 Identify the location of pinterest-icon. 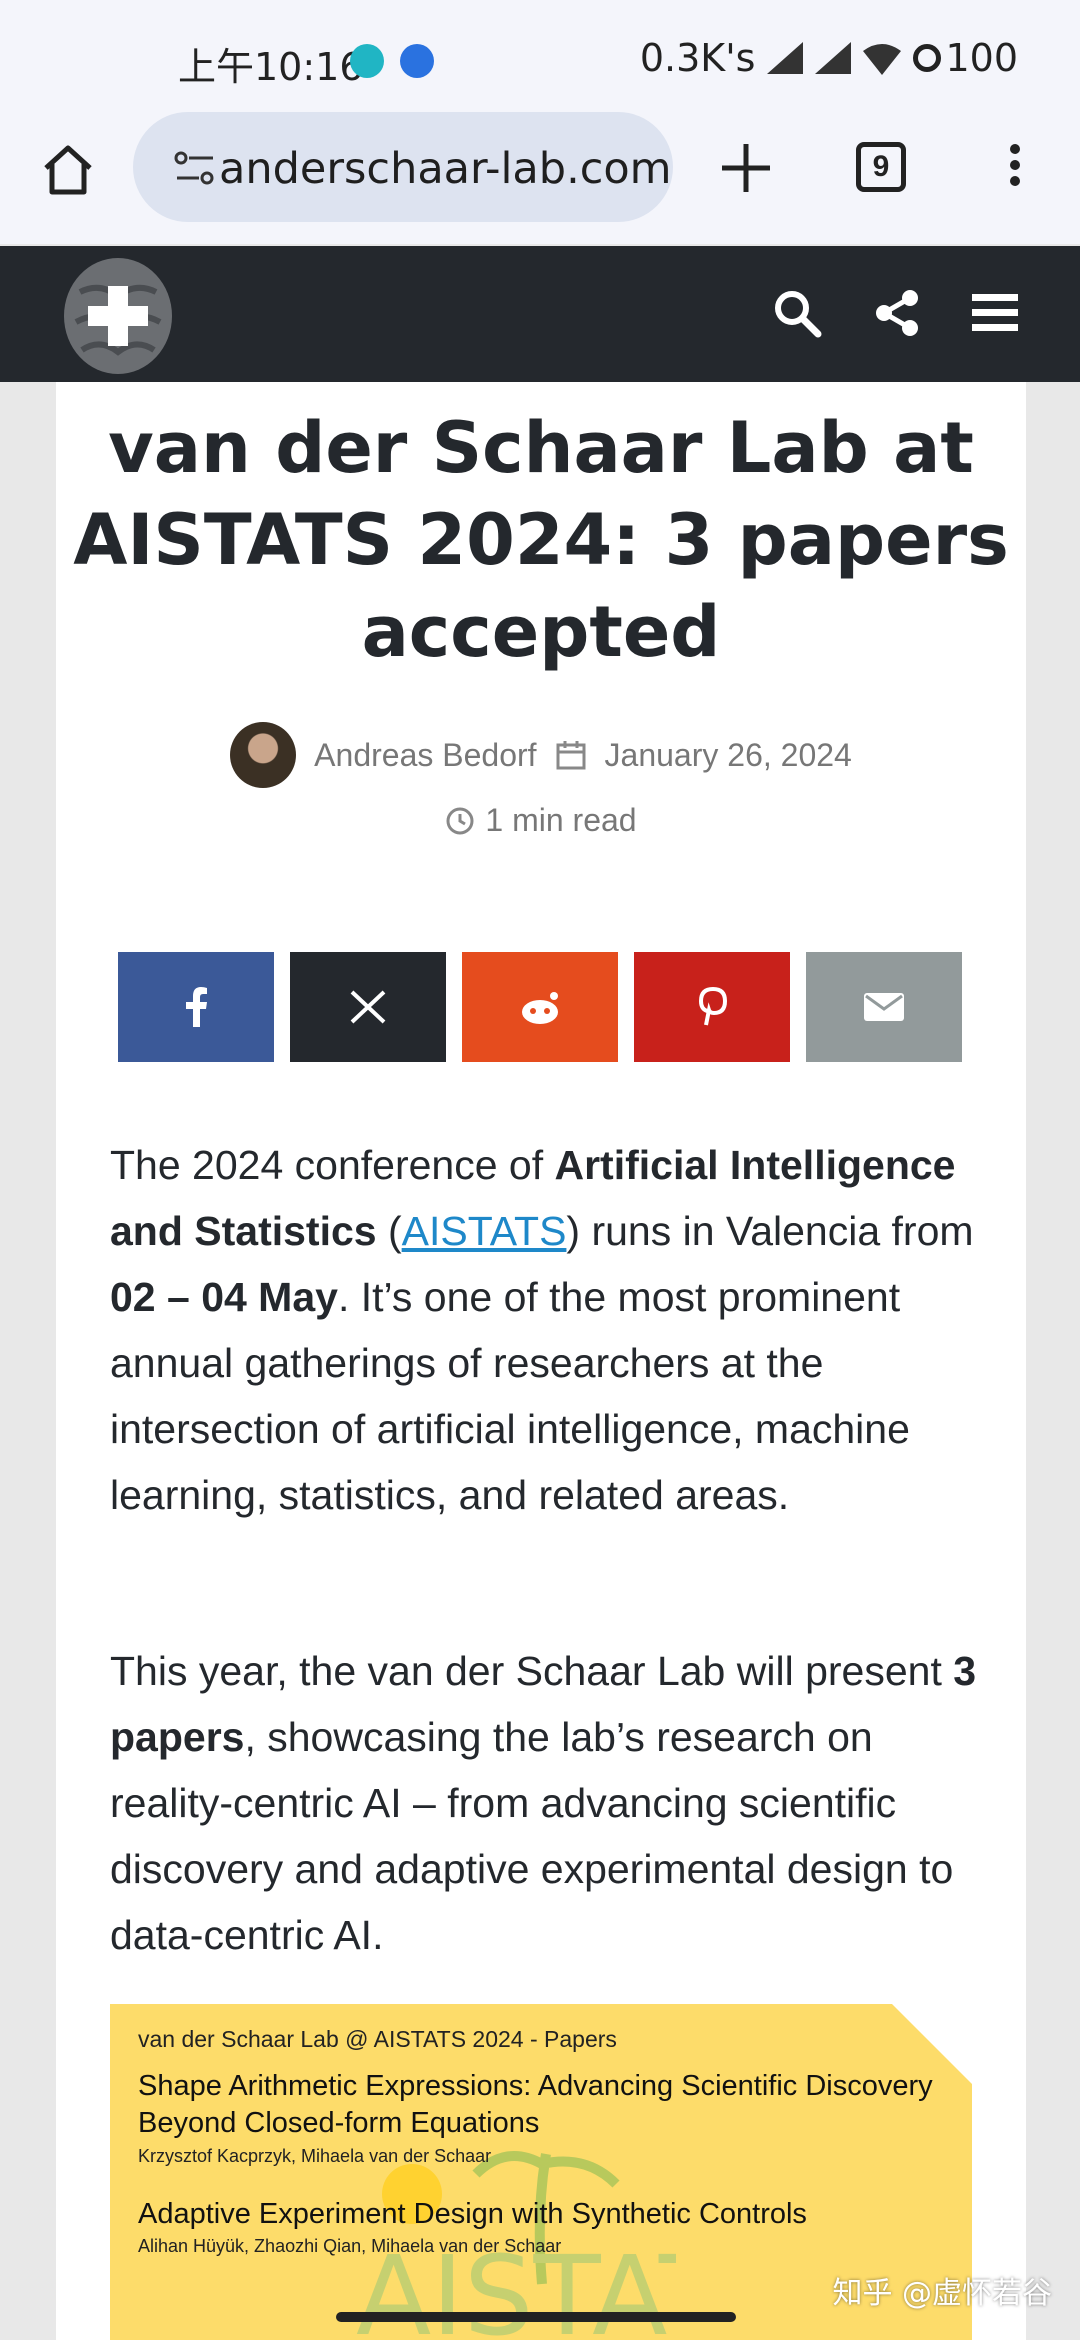
(712, 1006).